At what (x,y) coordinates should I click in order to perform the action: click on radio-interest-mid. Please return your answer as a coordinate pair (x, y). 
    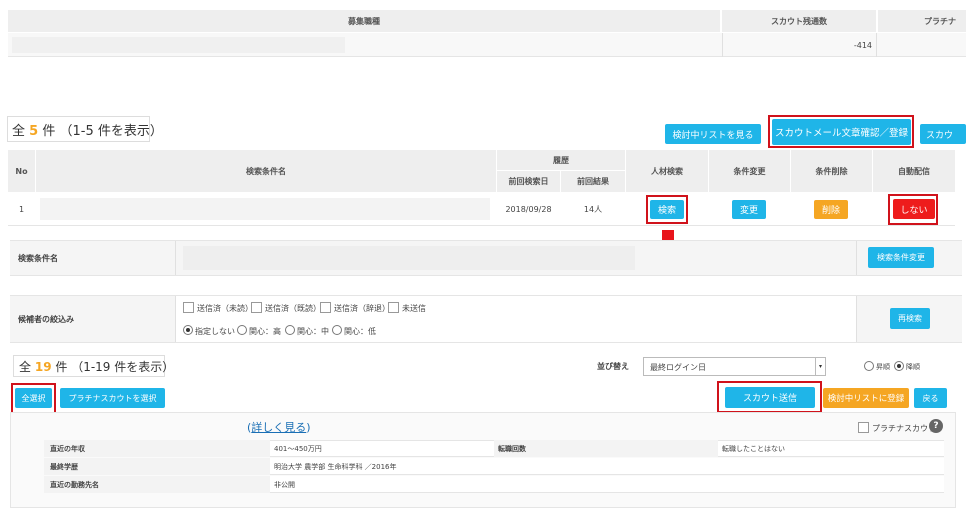
    Looking at the image, I should click on (290, 330).